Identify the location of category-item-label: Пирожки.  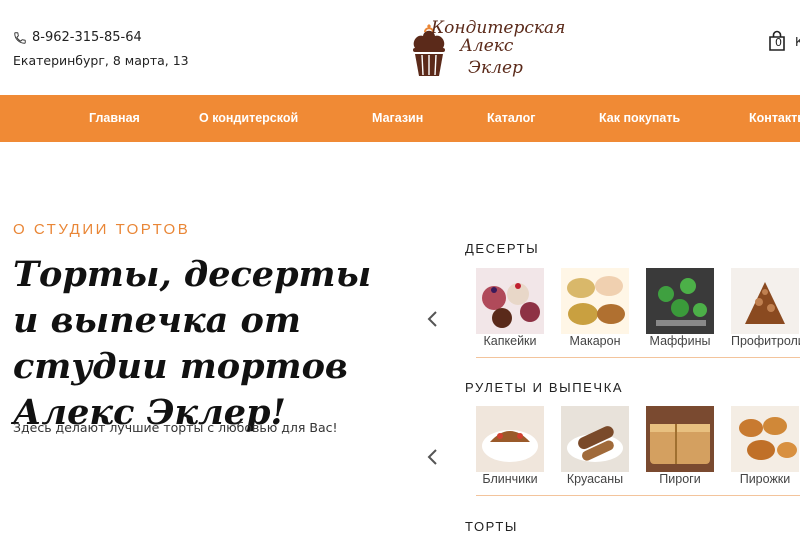
(765, 479).